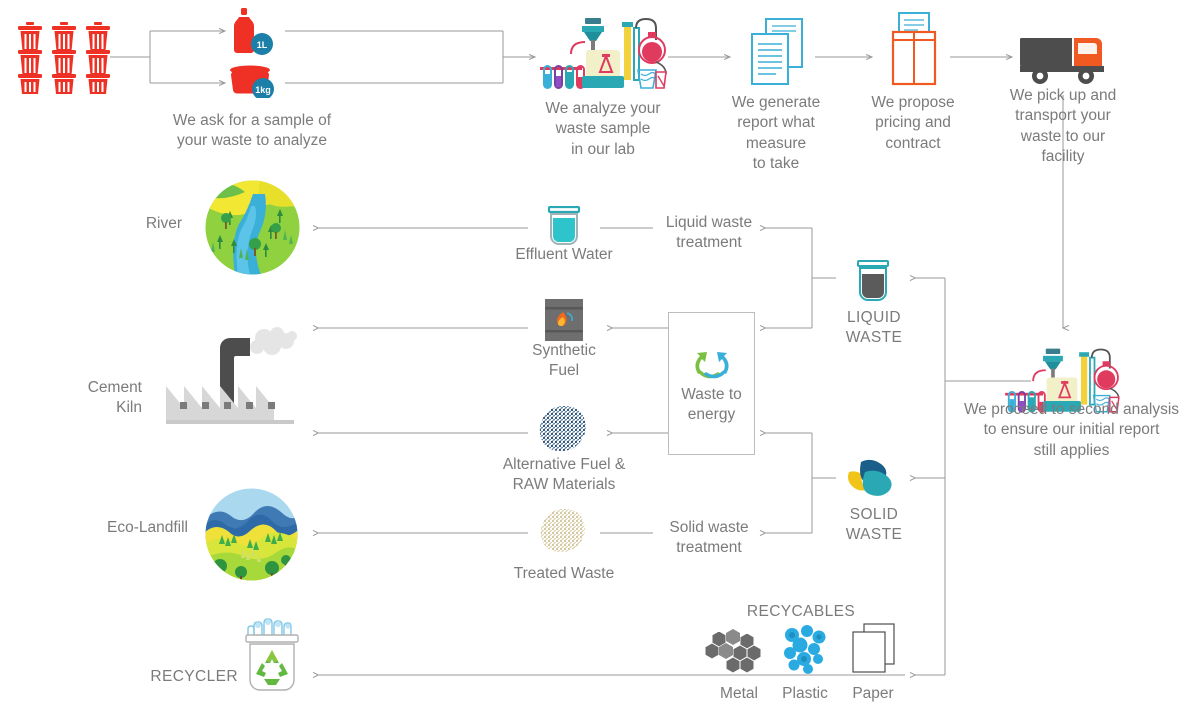  I want to click on label-synthetic-fuel: Synthetic Fuel, so click(564, 361).